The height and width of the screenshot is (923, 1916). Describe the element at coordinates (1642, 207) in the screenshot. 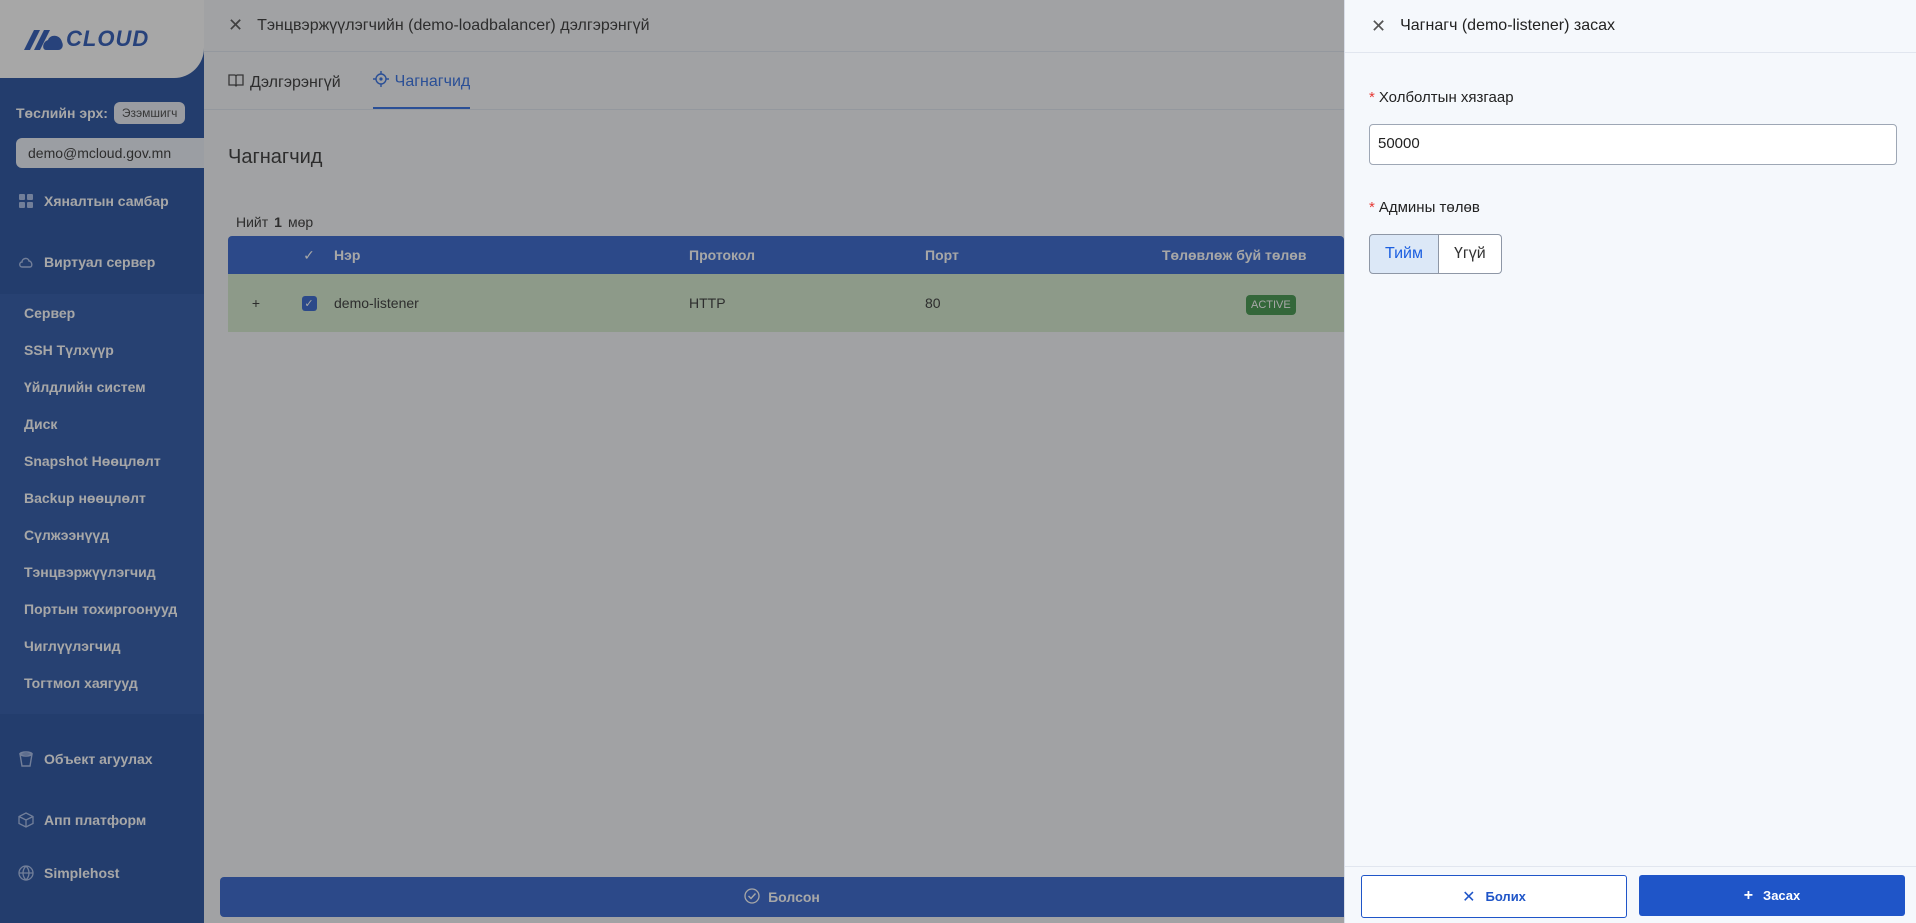

I see `admin-state-label: * Админы төлөв` at that location.